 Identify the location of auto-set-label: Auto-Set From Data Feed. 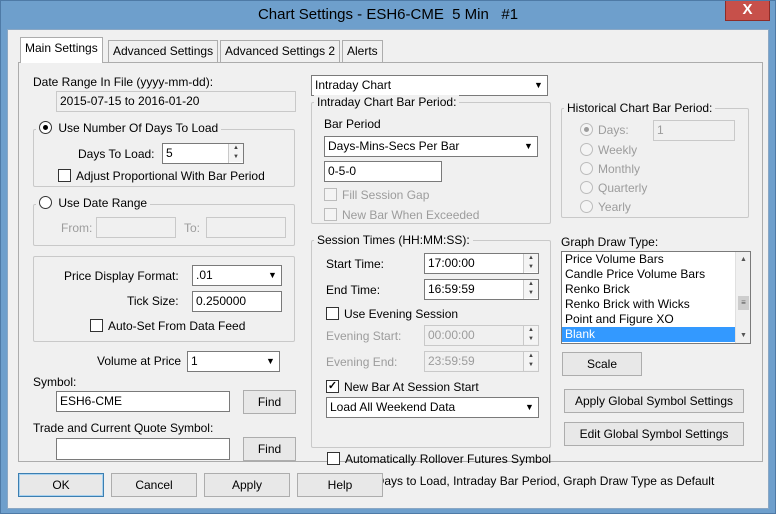
(177, 326).